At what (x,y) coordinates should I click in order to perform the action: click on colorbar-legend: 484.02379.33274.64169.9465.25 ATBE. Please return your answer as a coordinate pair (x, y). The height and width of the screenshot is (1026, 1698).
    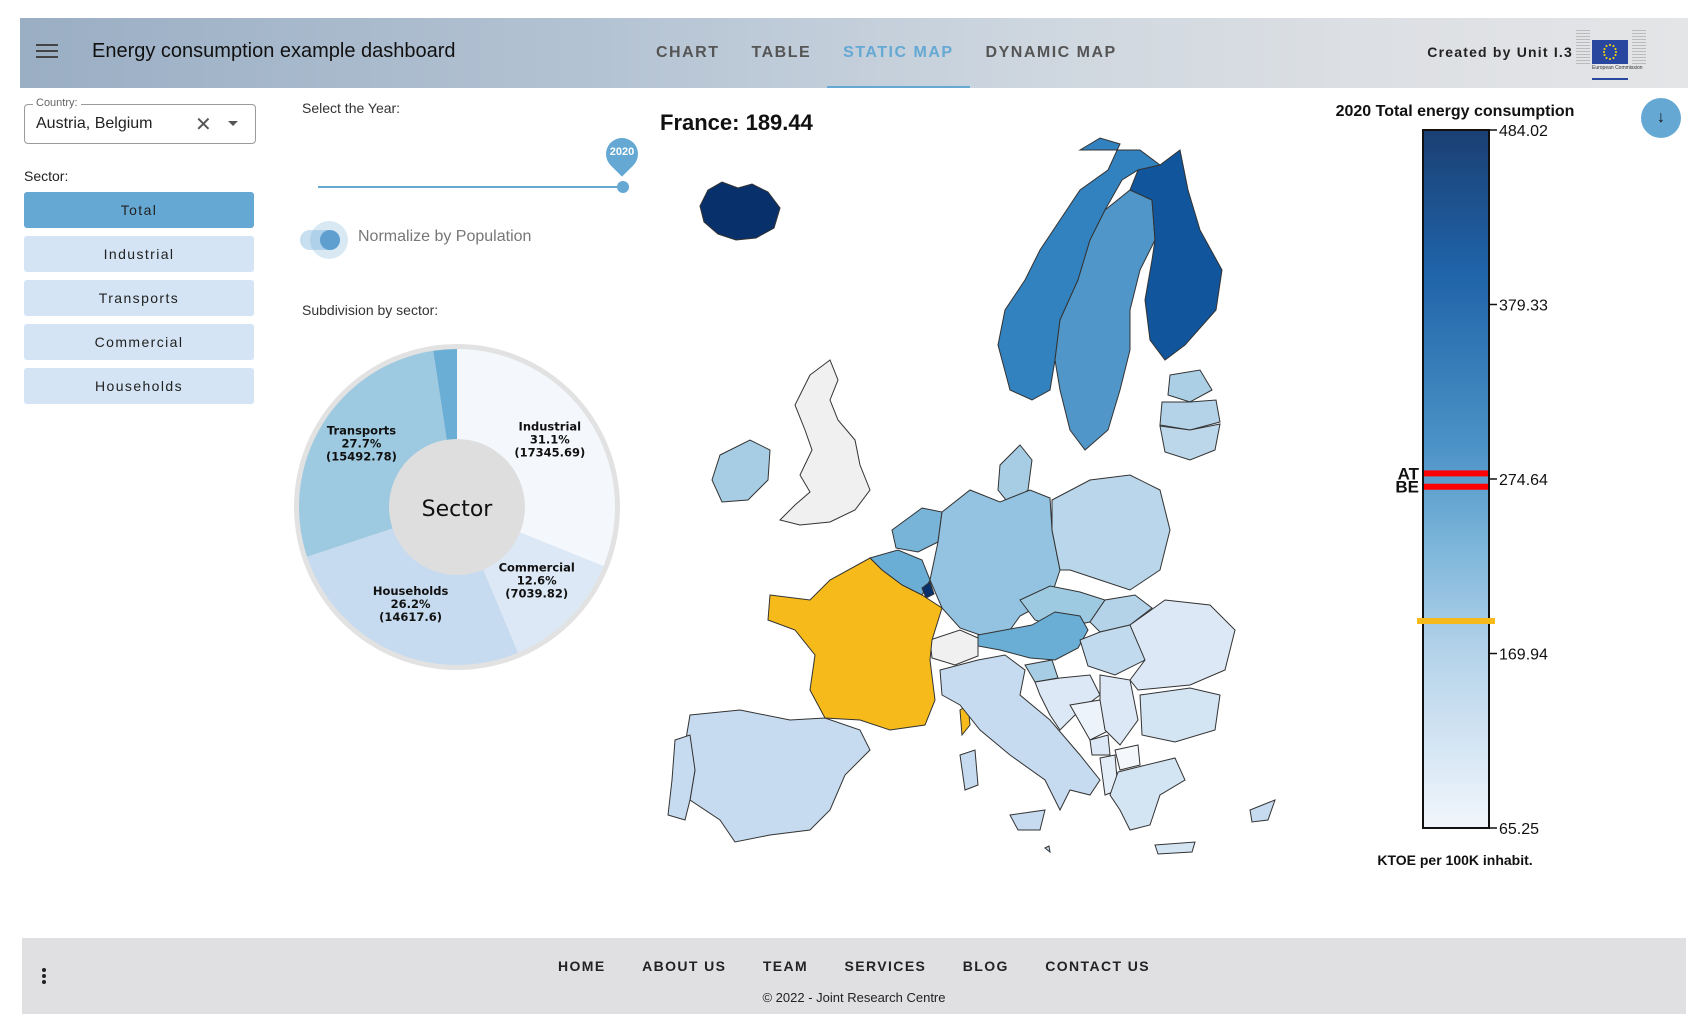
    Looking at the image, I should click on (1471, 480).